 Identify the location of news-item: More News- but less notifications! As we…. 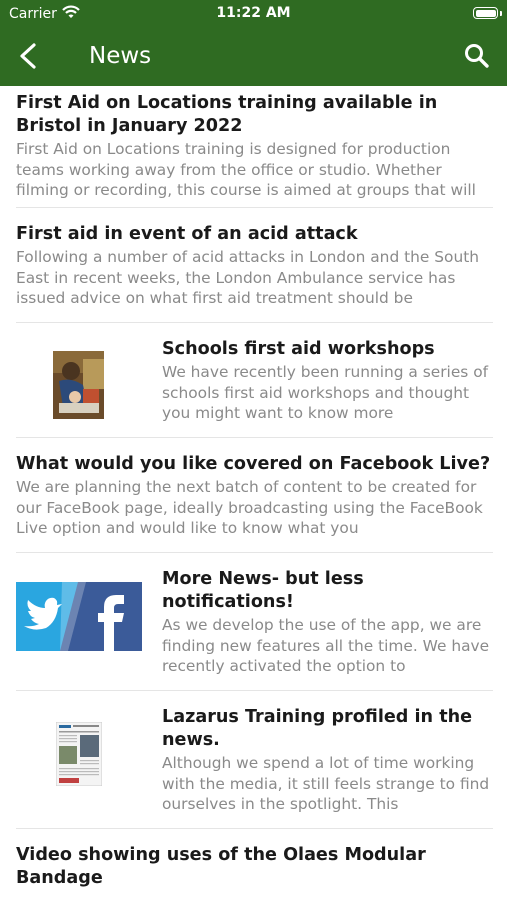
(254, 622).